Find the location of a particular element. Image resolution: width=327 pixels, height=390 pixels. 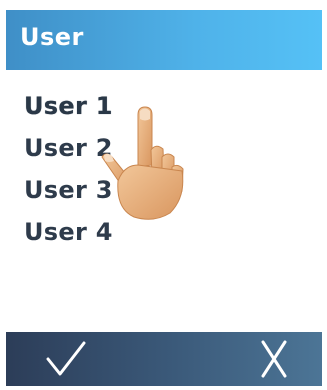

confirm-button is located at coordinates (66, 359).